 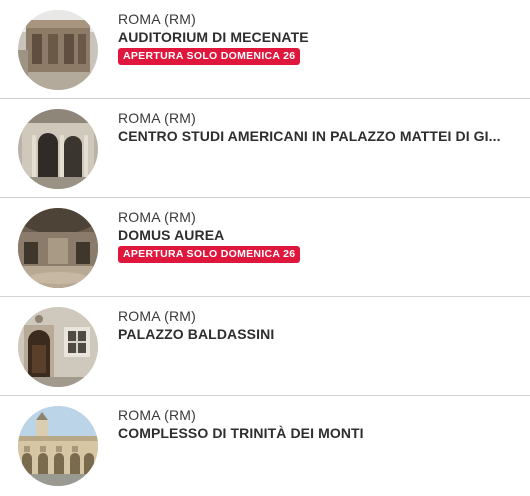 What do you see at coordinates (318, 235) in the screenshot?
I see `item-title: DOMUS AUREA` at bounding box center [318, 235].